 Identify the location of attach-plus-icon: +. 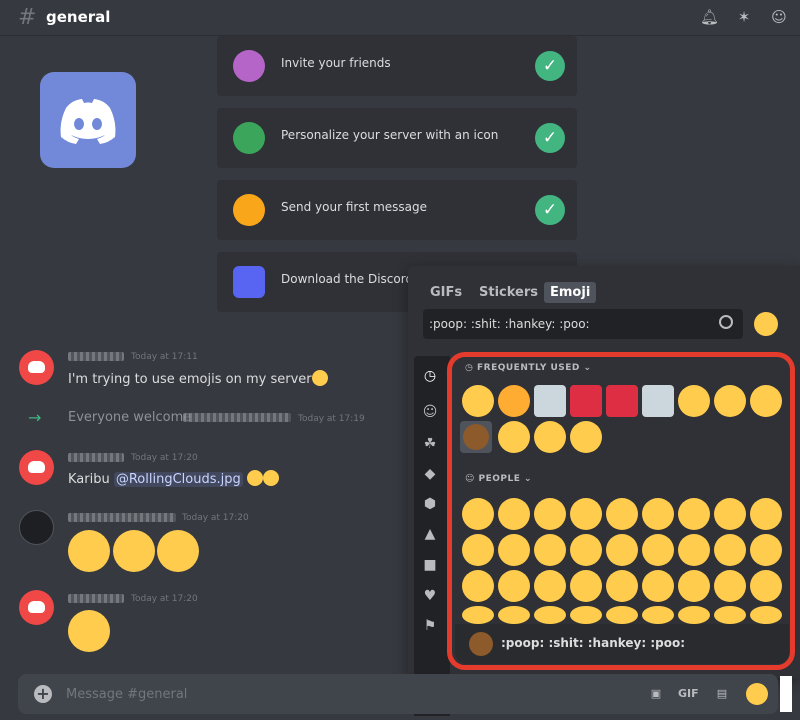
(43, 694).